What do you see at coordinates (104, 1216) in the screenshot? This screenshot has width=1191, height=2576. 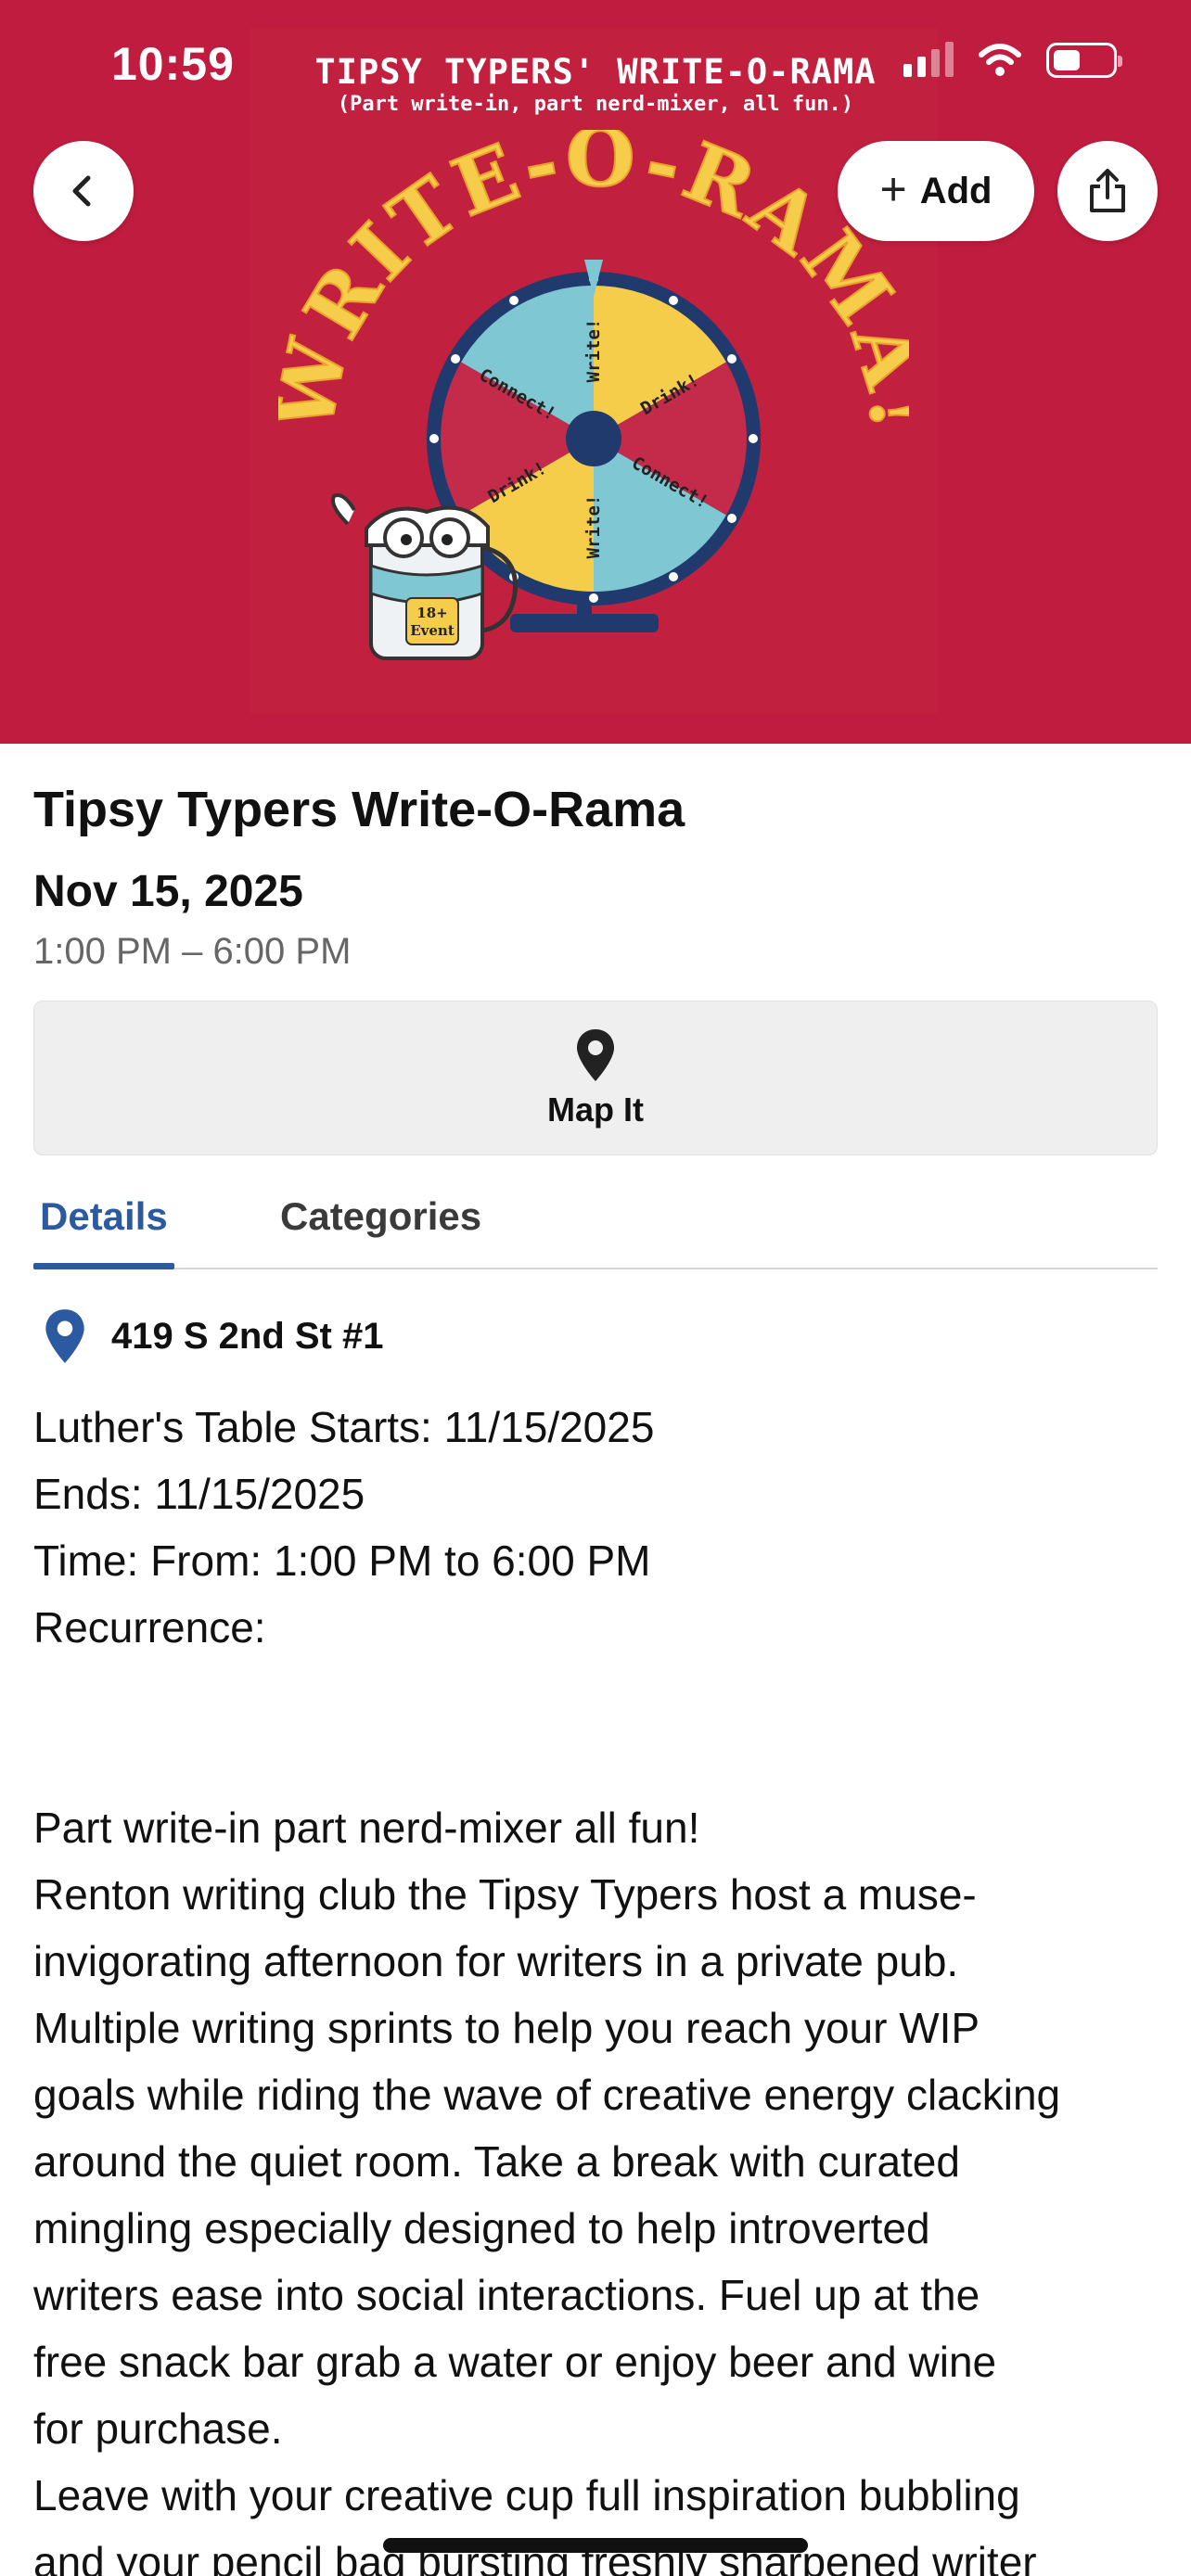 I see `tab-details: Details` at bounding box center [104, 1216].